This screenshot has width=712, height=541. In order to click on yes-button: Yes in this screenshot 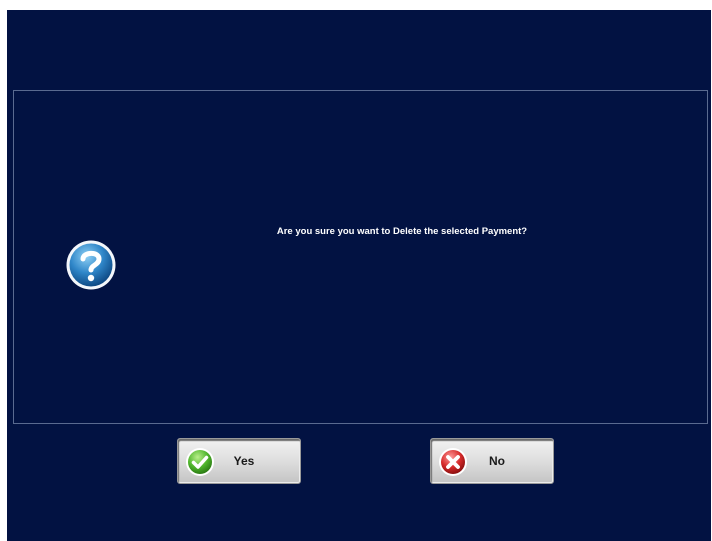, I will do `click(239, 461)`.